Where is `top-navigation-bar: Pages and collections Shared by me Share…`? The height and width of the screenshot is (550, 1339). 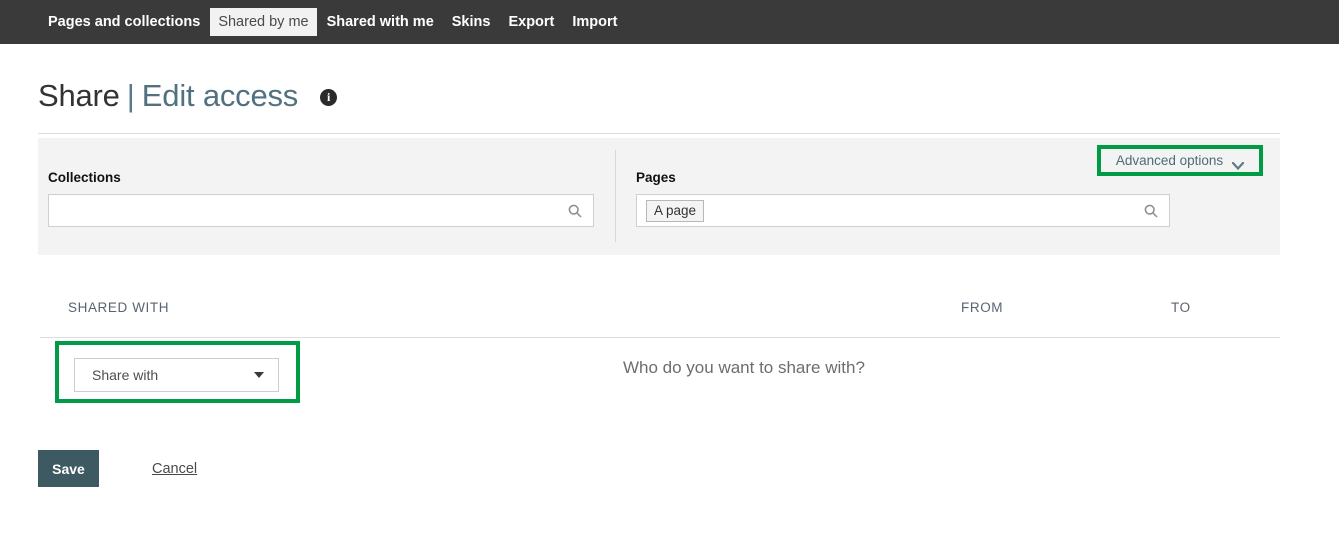 top-navigation-bar: Pages and collections Shared by me Share… is located at coordinates (669, 22).